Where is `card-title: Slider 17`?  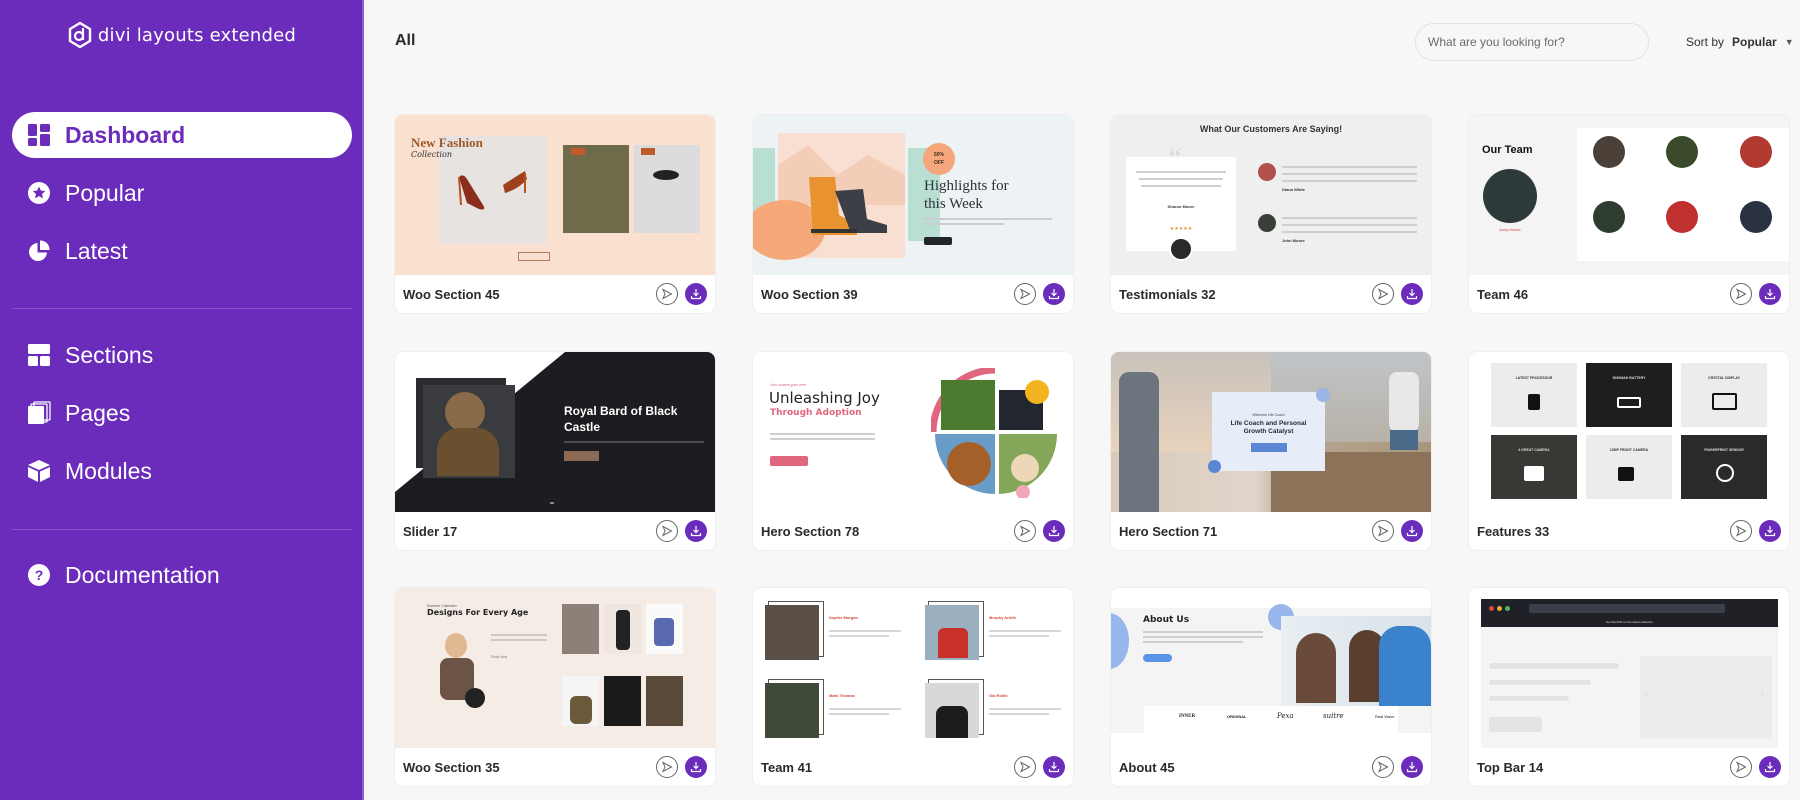 card-title: Slider 17 is located at coordinates (430, 531).